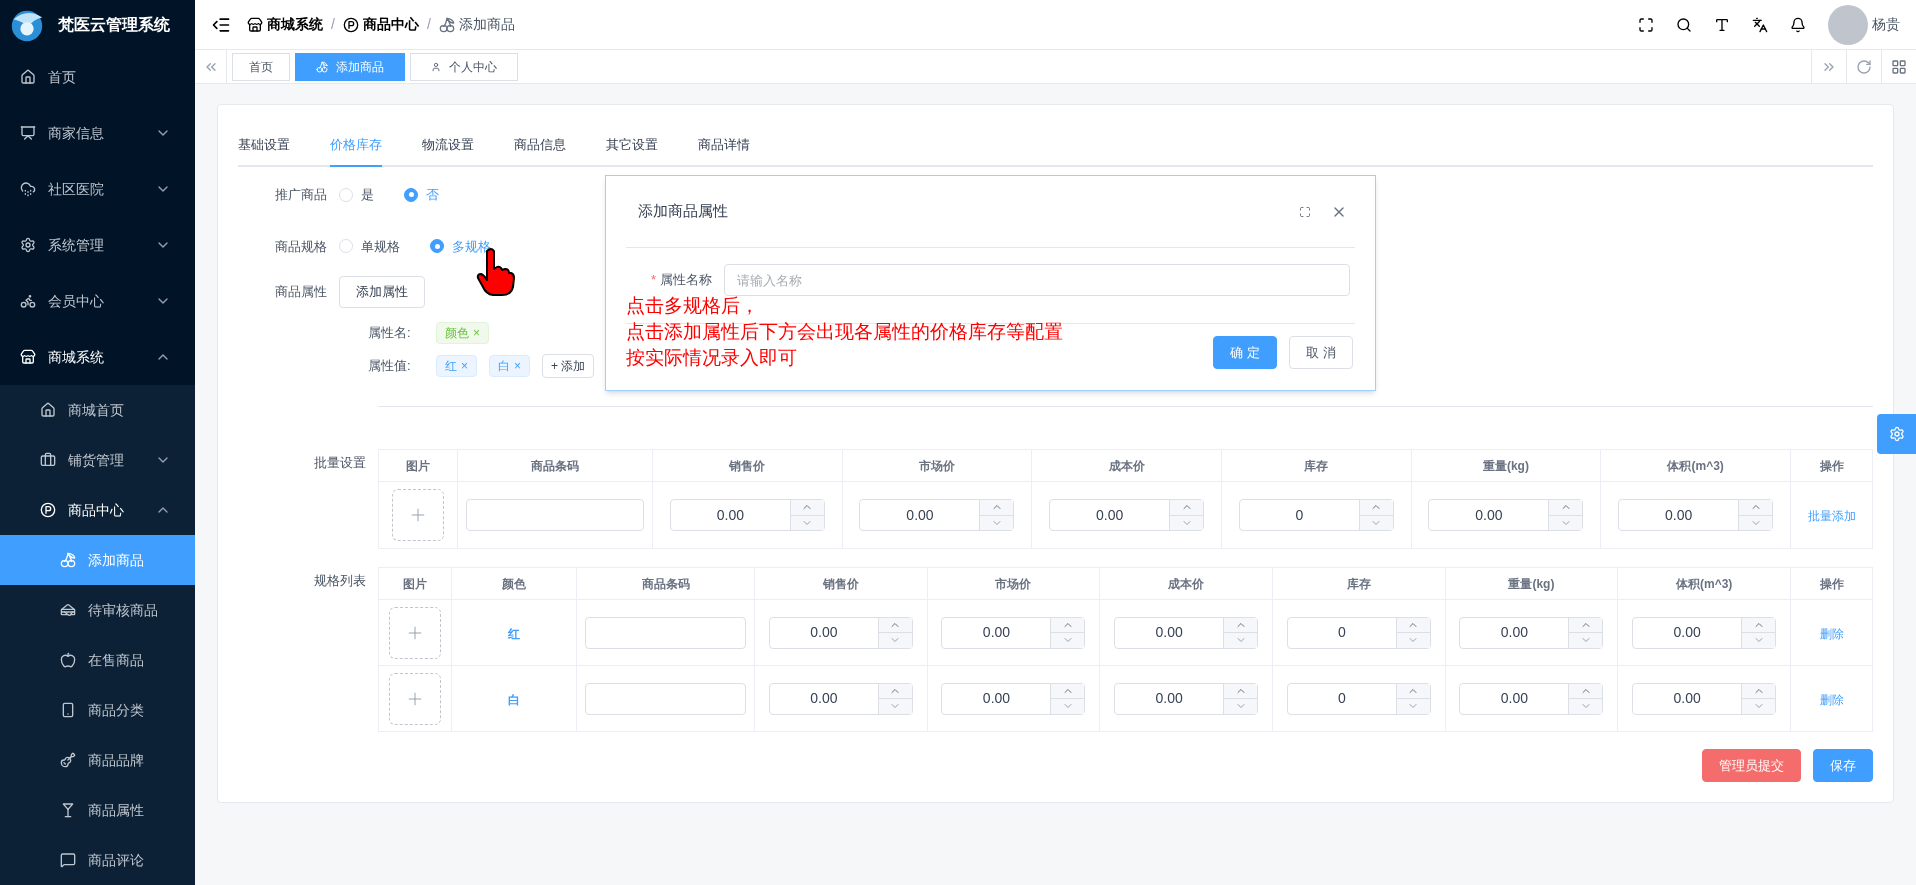 The image size is (1916, 885). I want to click on home-icon, so click(28, 77).